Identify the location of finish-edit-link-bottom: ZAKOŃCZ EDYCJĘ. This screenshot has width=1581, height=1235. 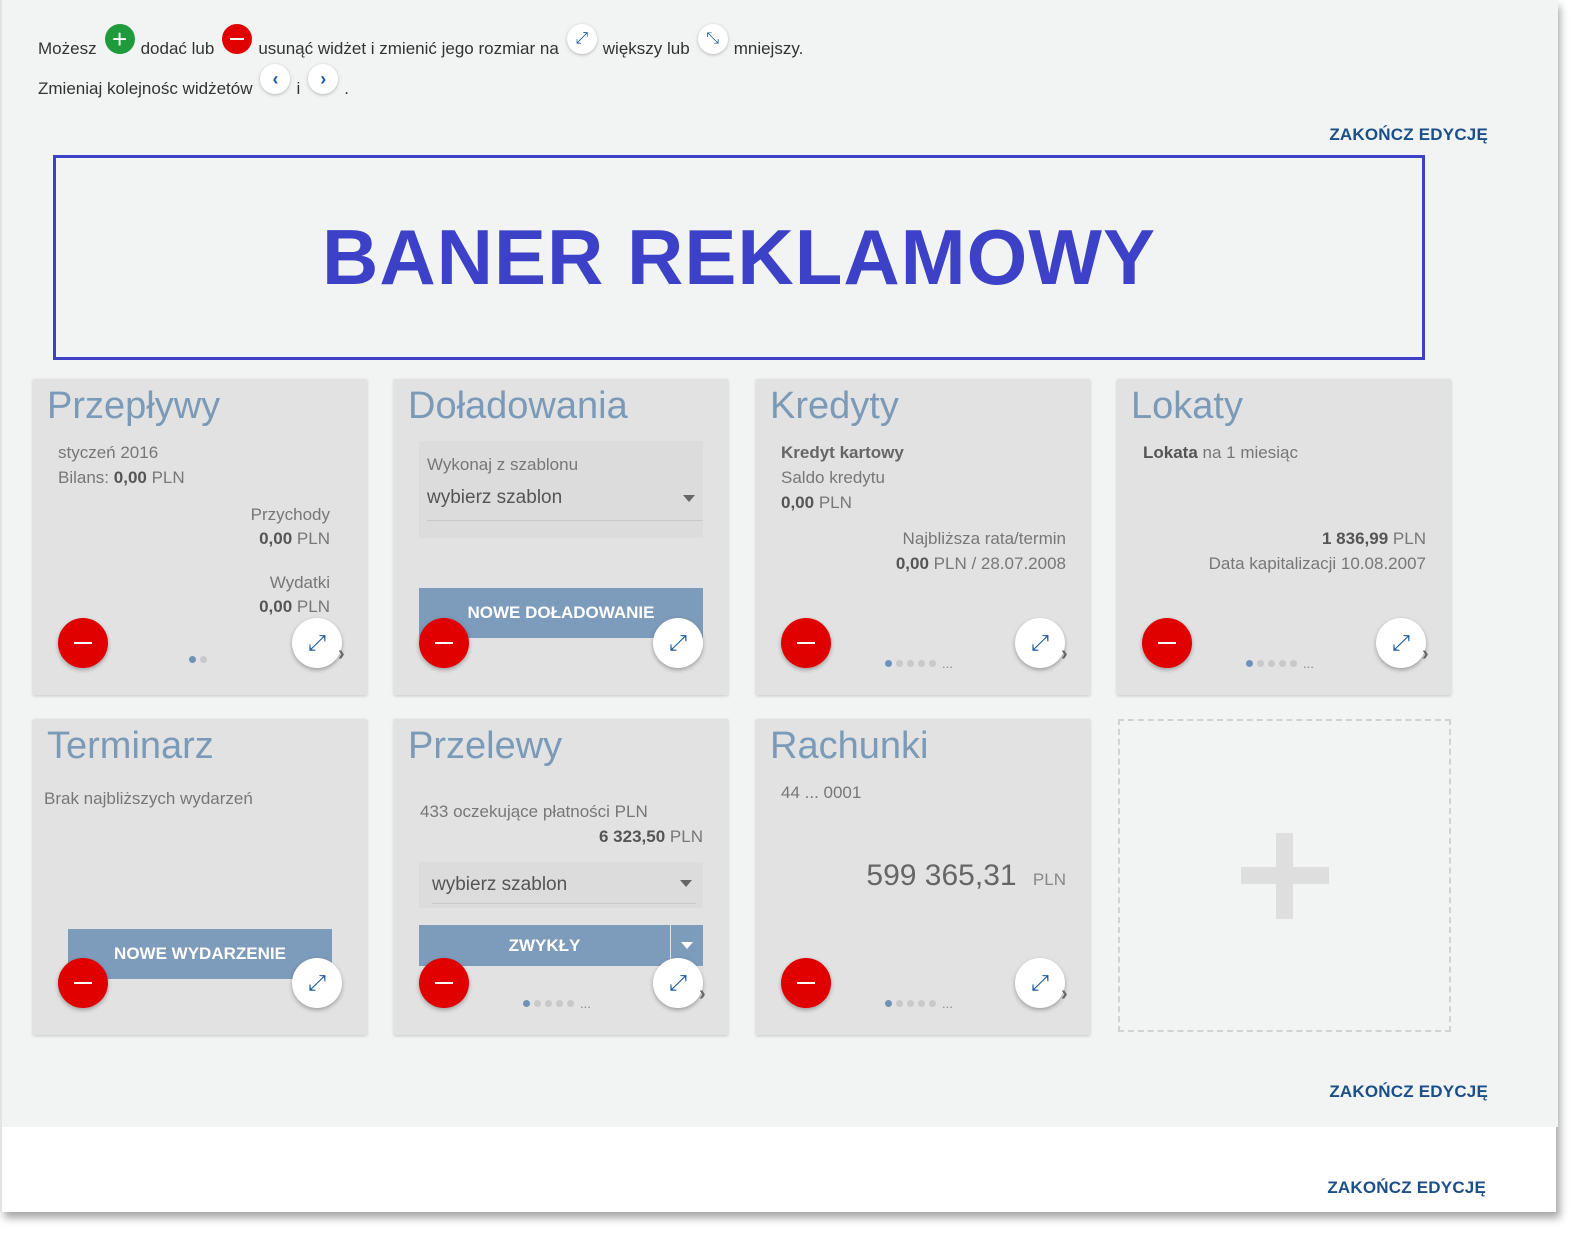
(1406, 1188).